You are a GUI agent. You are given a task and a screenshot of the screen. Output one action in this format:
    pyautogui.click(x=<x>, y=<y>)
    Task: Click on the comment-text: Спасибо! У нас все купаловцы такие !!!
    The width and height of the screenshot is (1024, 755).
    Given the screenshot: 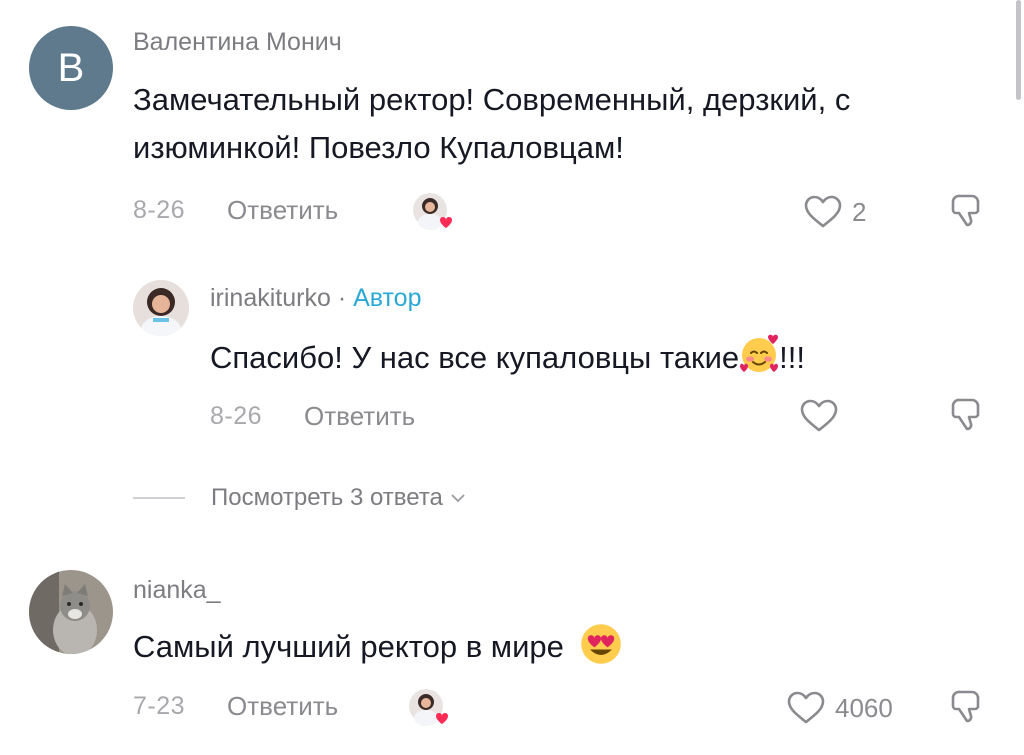 What is the action you would take?
    pyautogui.click(x=590, y=358)
    